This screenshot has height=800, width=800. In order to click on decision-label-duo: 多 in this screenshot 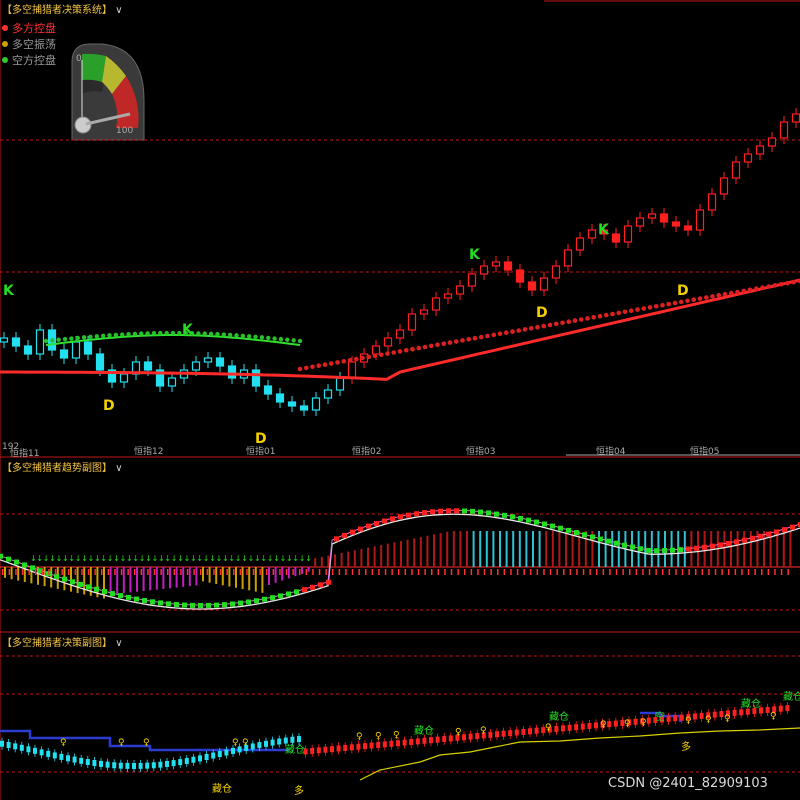, I will do `click(686, 747)`.